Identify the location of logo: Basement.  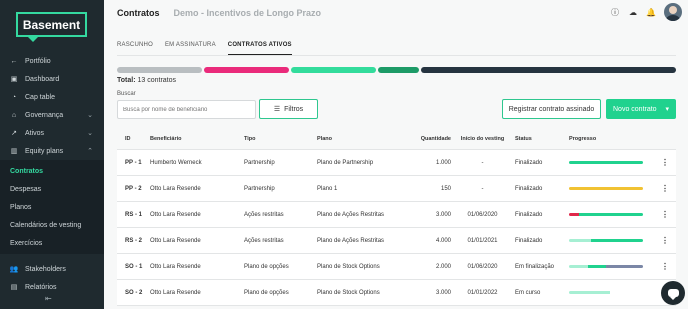
(51, 24).